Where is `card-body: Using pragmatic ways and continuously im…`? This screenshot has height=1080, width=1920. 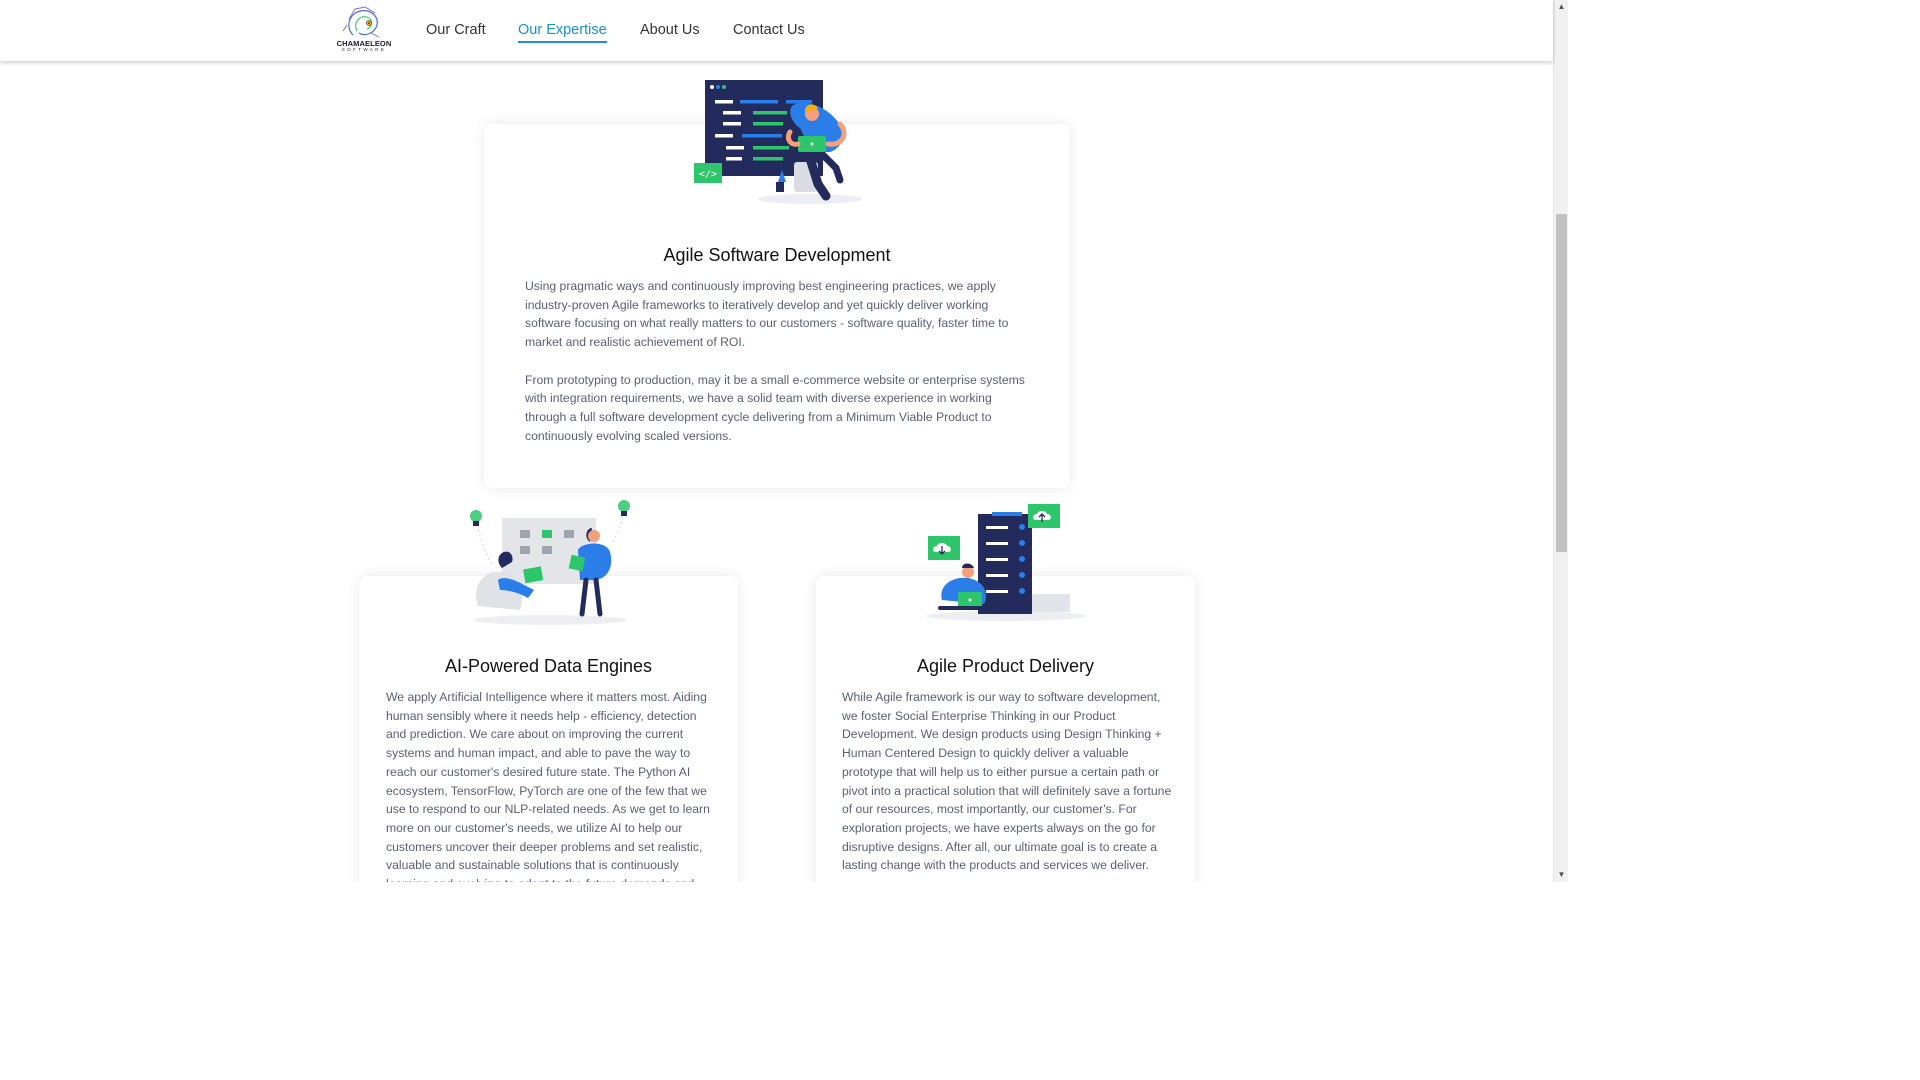
card-body: Using pragmatic ways and continuously im… is located at coordinates (775, 361).